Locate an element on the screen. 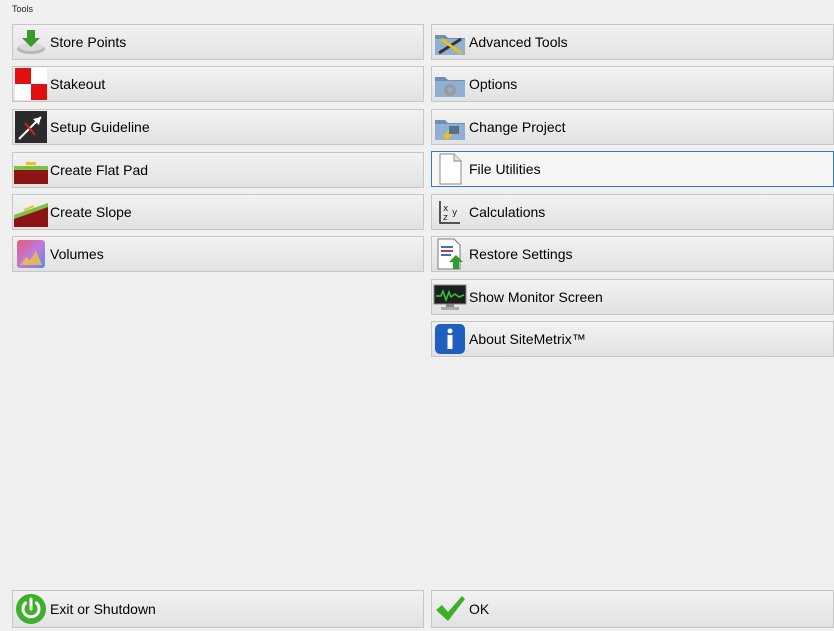 Image resolution: width=834 pixels, height=631 pixels. store-points-label: Store Points is located at coordinates (88, 42).